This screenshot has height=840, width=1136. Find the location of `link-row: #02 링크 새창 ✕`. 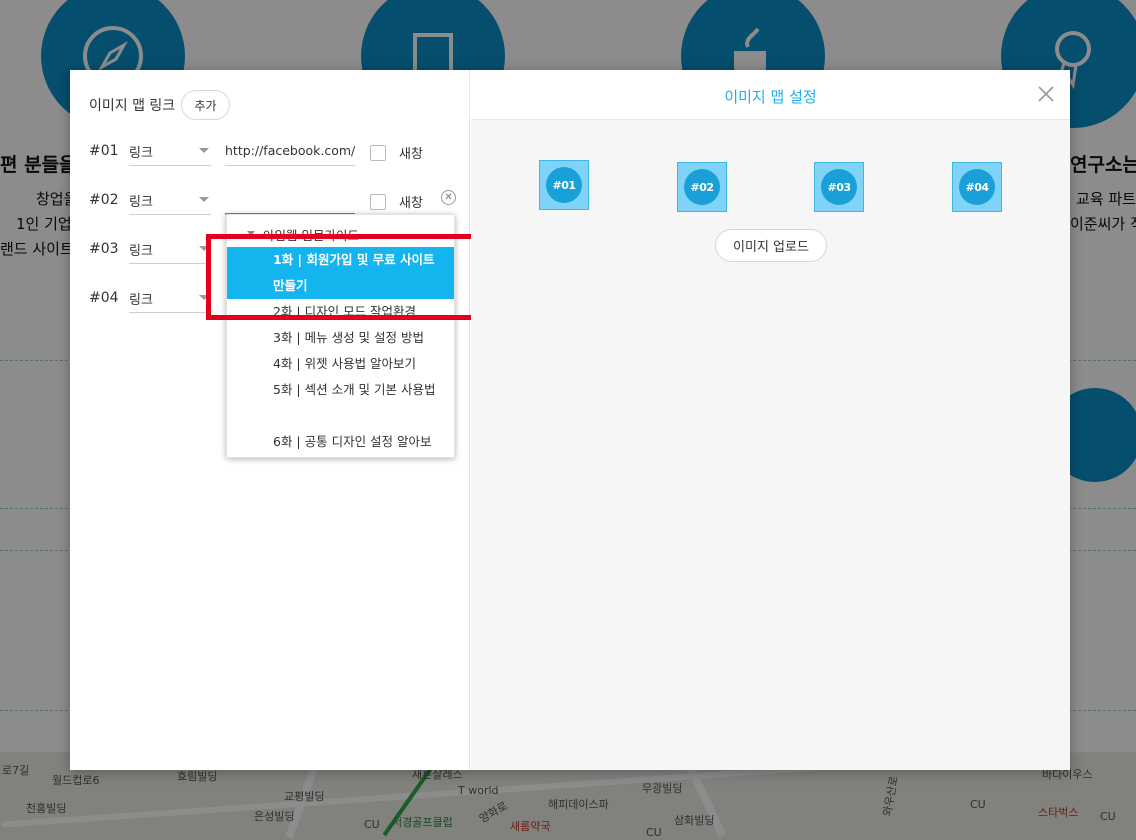

link-row: #02 링크 새창 ✕ is located at coordinates (274, 199).